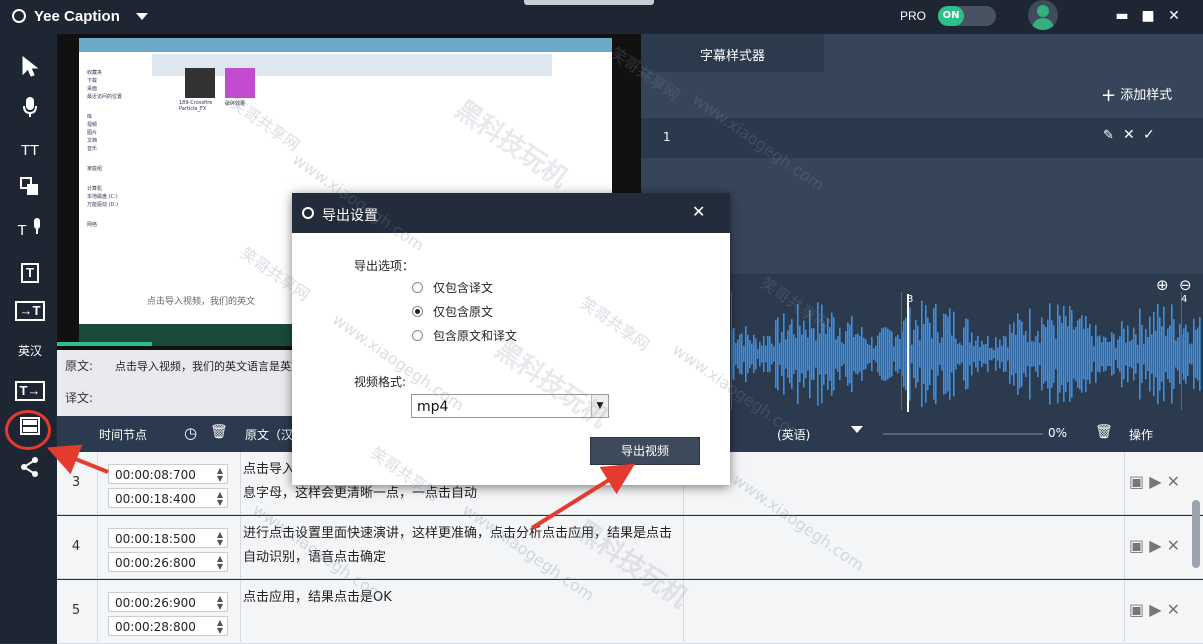 The image size is (1203, 644). I want to click on text-export-label: T→, so click(30, 391).